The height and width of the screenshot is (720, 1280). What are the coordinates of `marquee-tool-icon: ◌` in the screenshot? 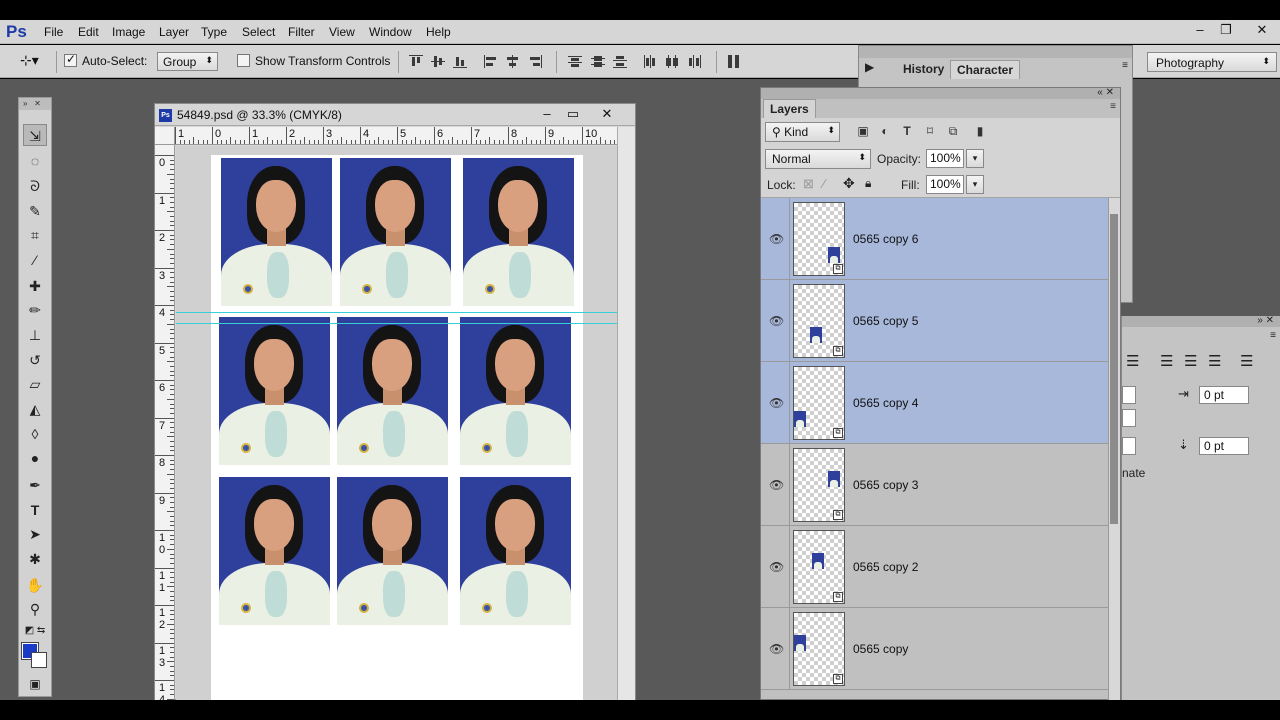 It's located at (35, 161).